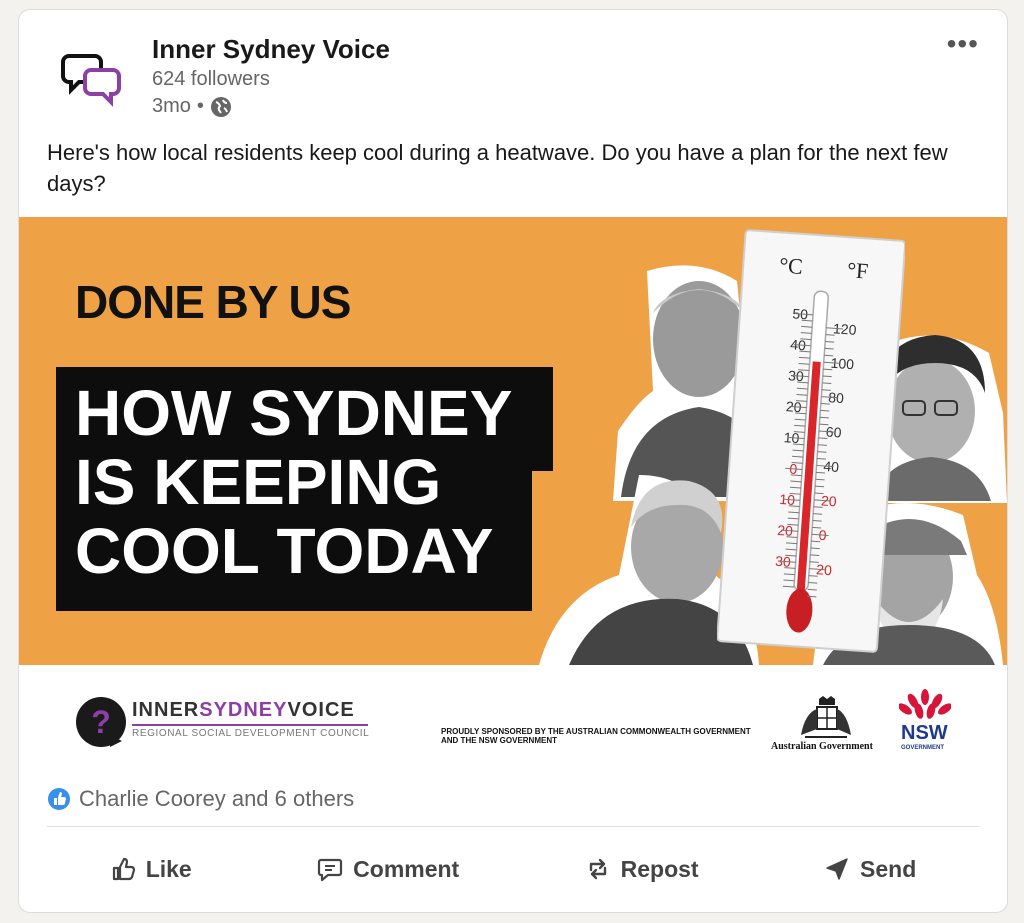 This screenshot has height=923, width=1024. I want to click on fahrenheit-tick-label: 120, so click(845, 329).